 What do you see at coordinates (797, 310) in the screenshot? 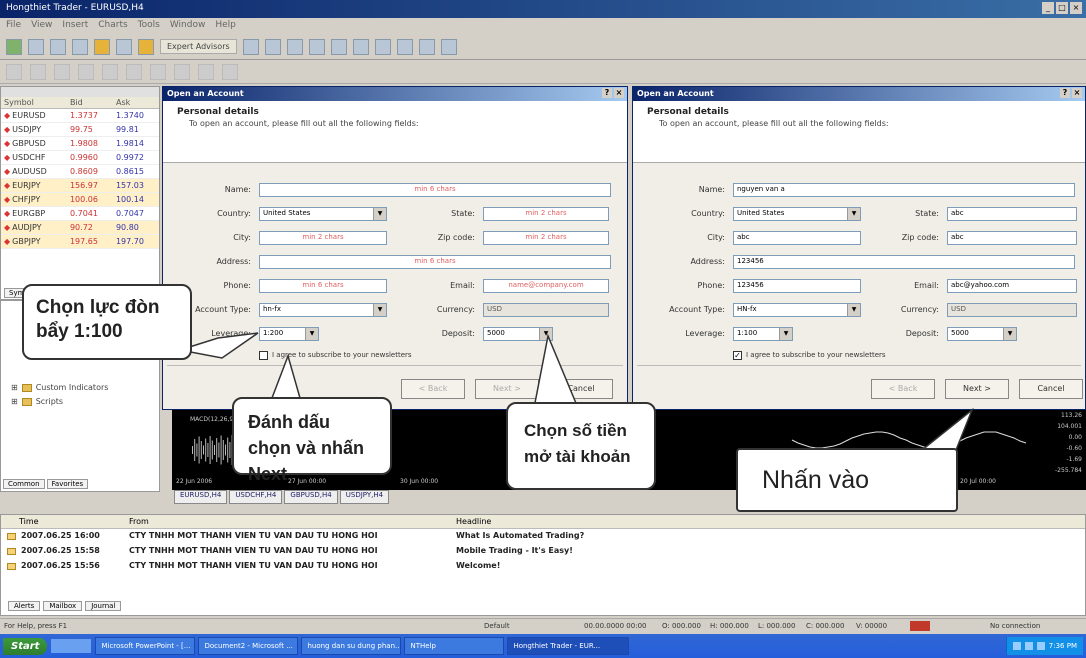
I see `account-type-select: HN-fx` at bounding box center [797, 310].